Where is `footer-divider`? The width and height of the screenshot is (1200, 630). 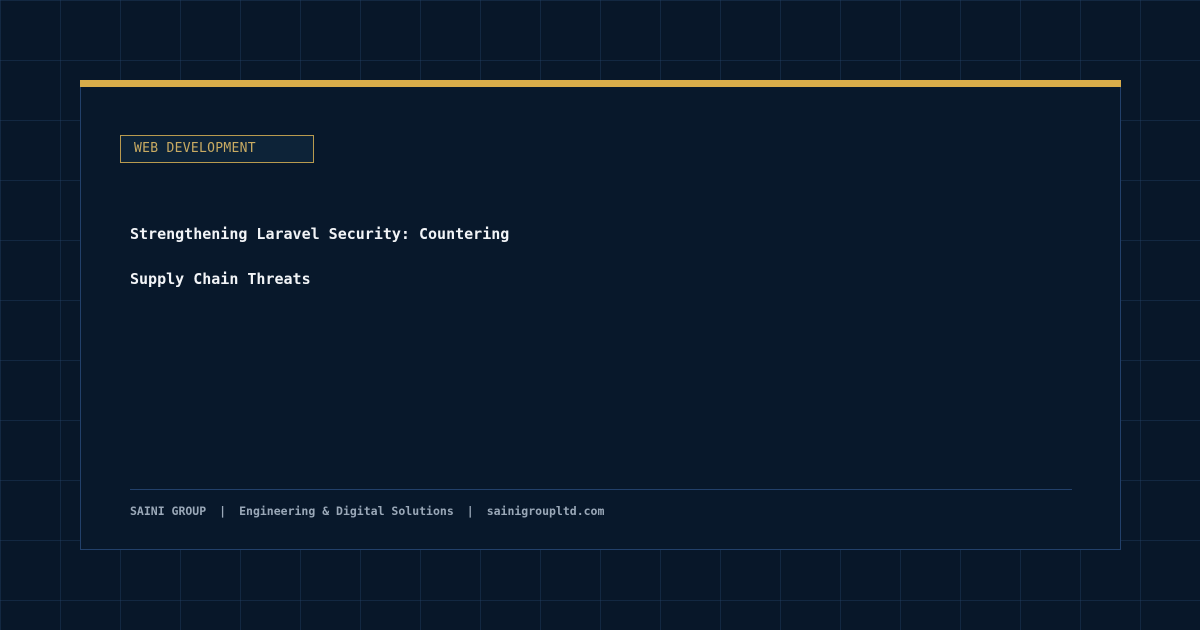 footer-divider is located at coordinates (601, 489).